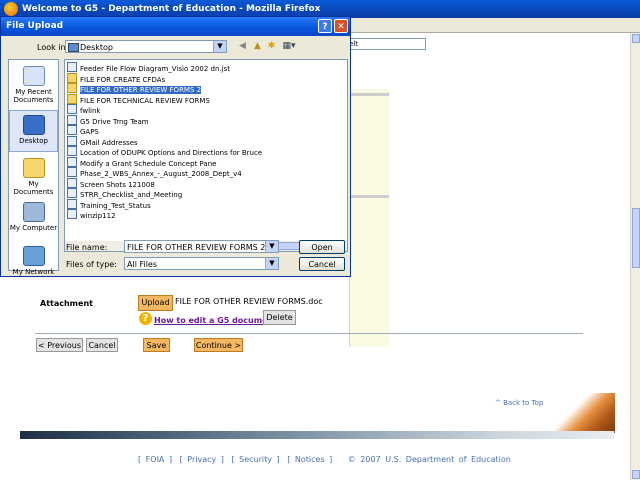 The image size is (640, 480). I want to click on back-to-top-link: ^ Back to Top, so click(519, 403).